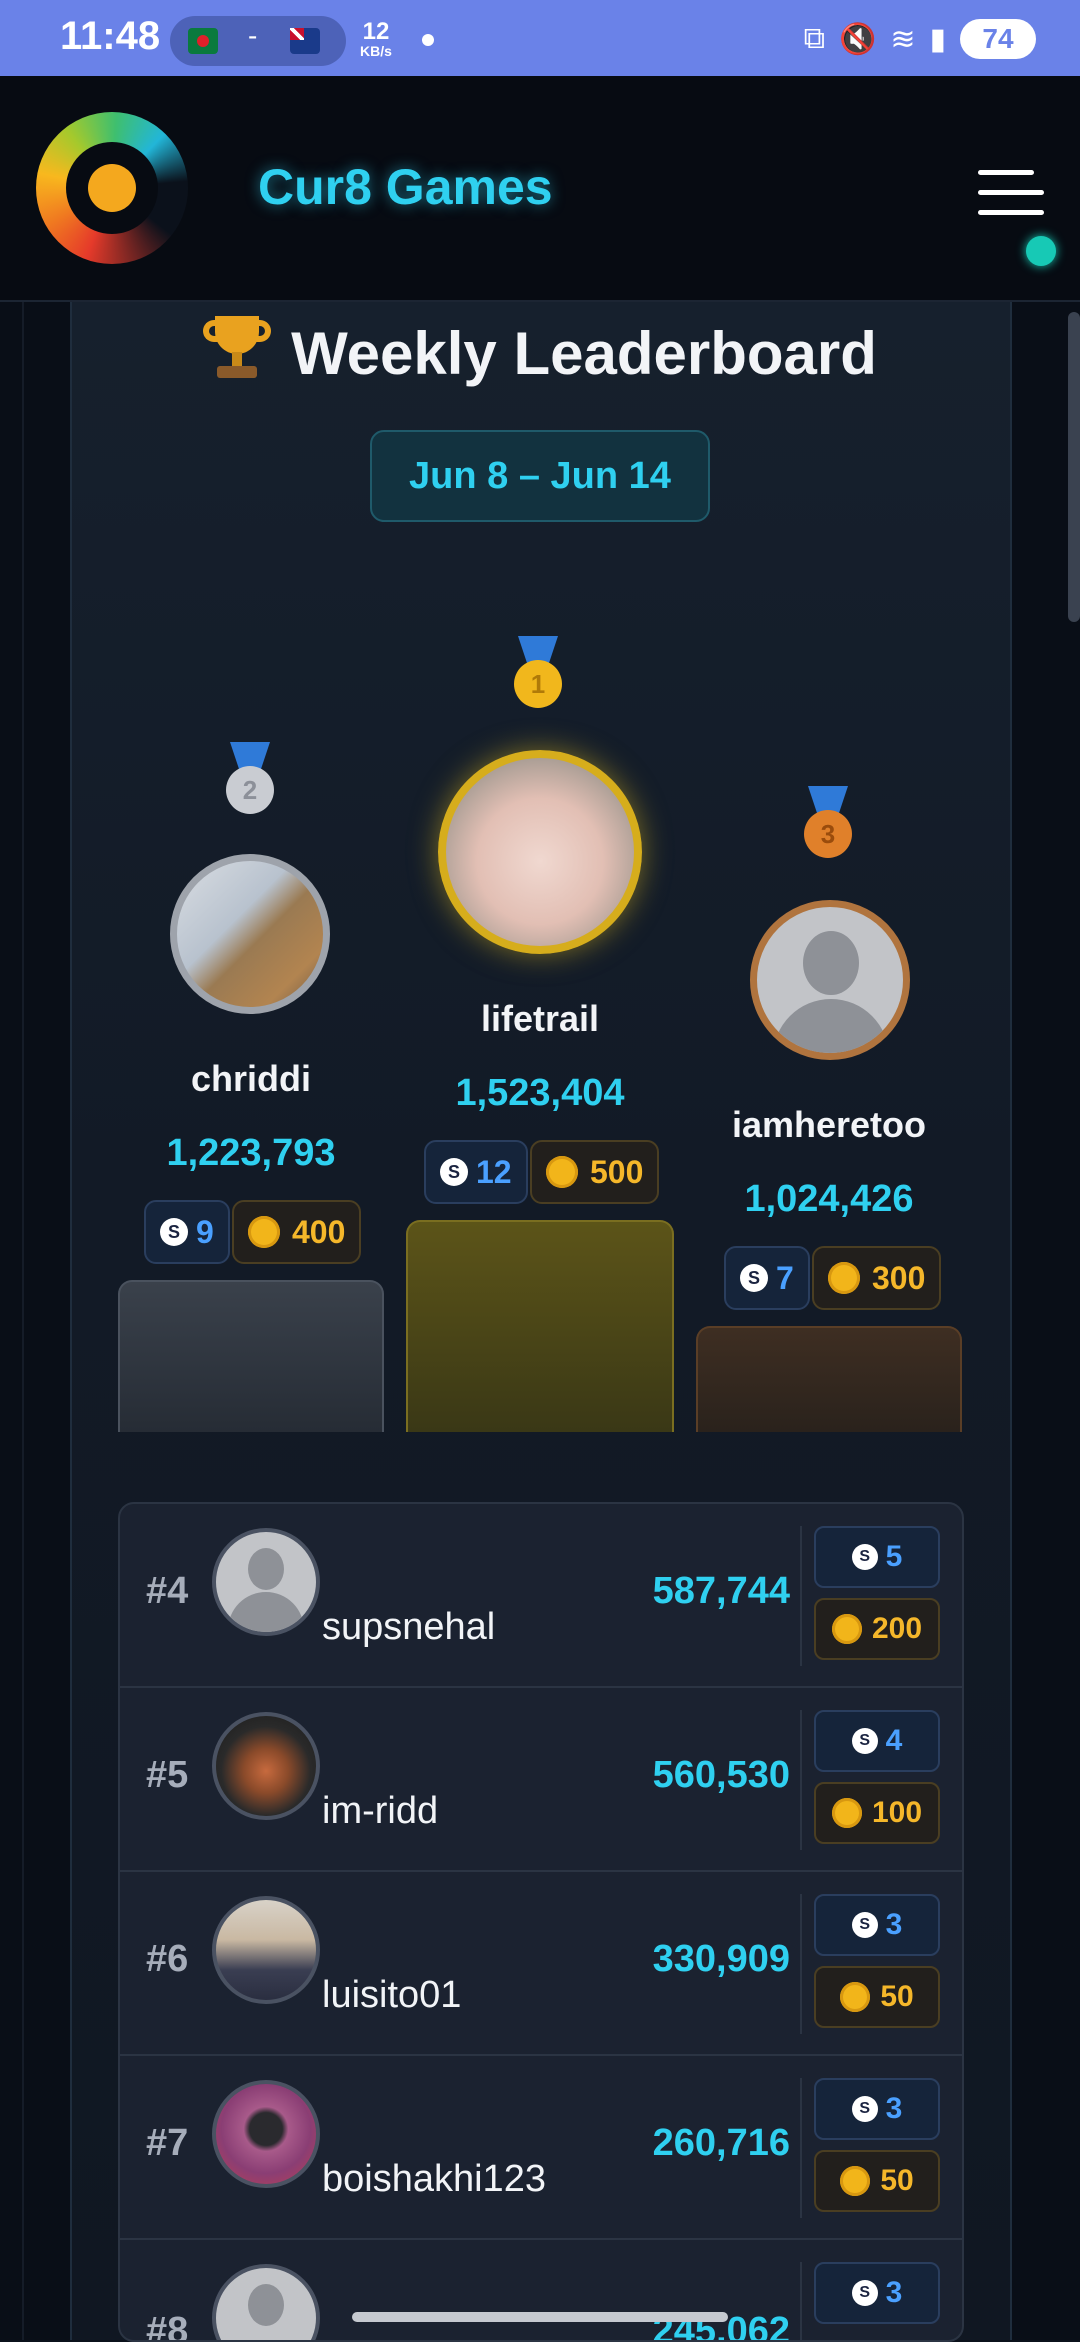 The image size is (1080, 2342). Describe the element at coordinates (541, 2148) in the screenshot. I see `table-row: #7 boishakhi123 260,716 S3 50` at that location.